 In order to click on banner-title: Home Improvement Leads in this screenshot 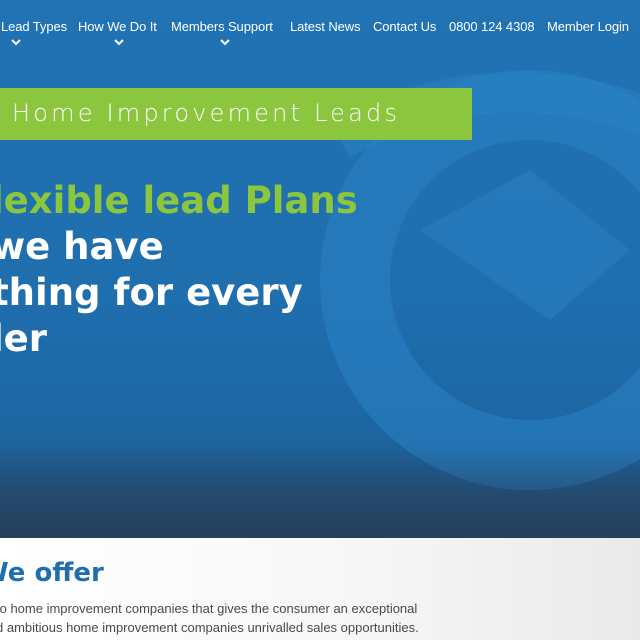, I will do `click(206, 113)`.